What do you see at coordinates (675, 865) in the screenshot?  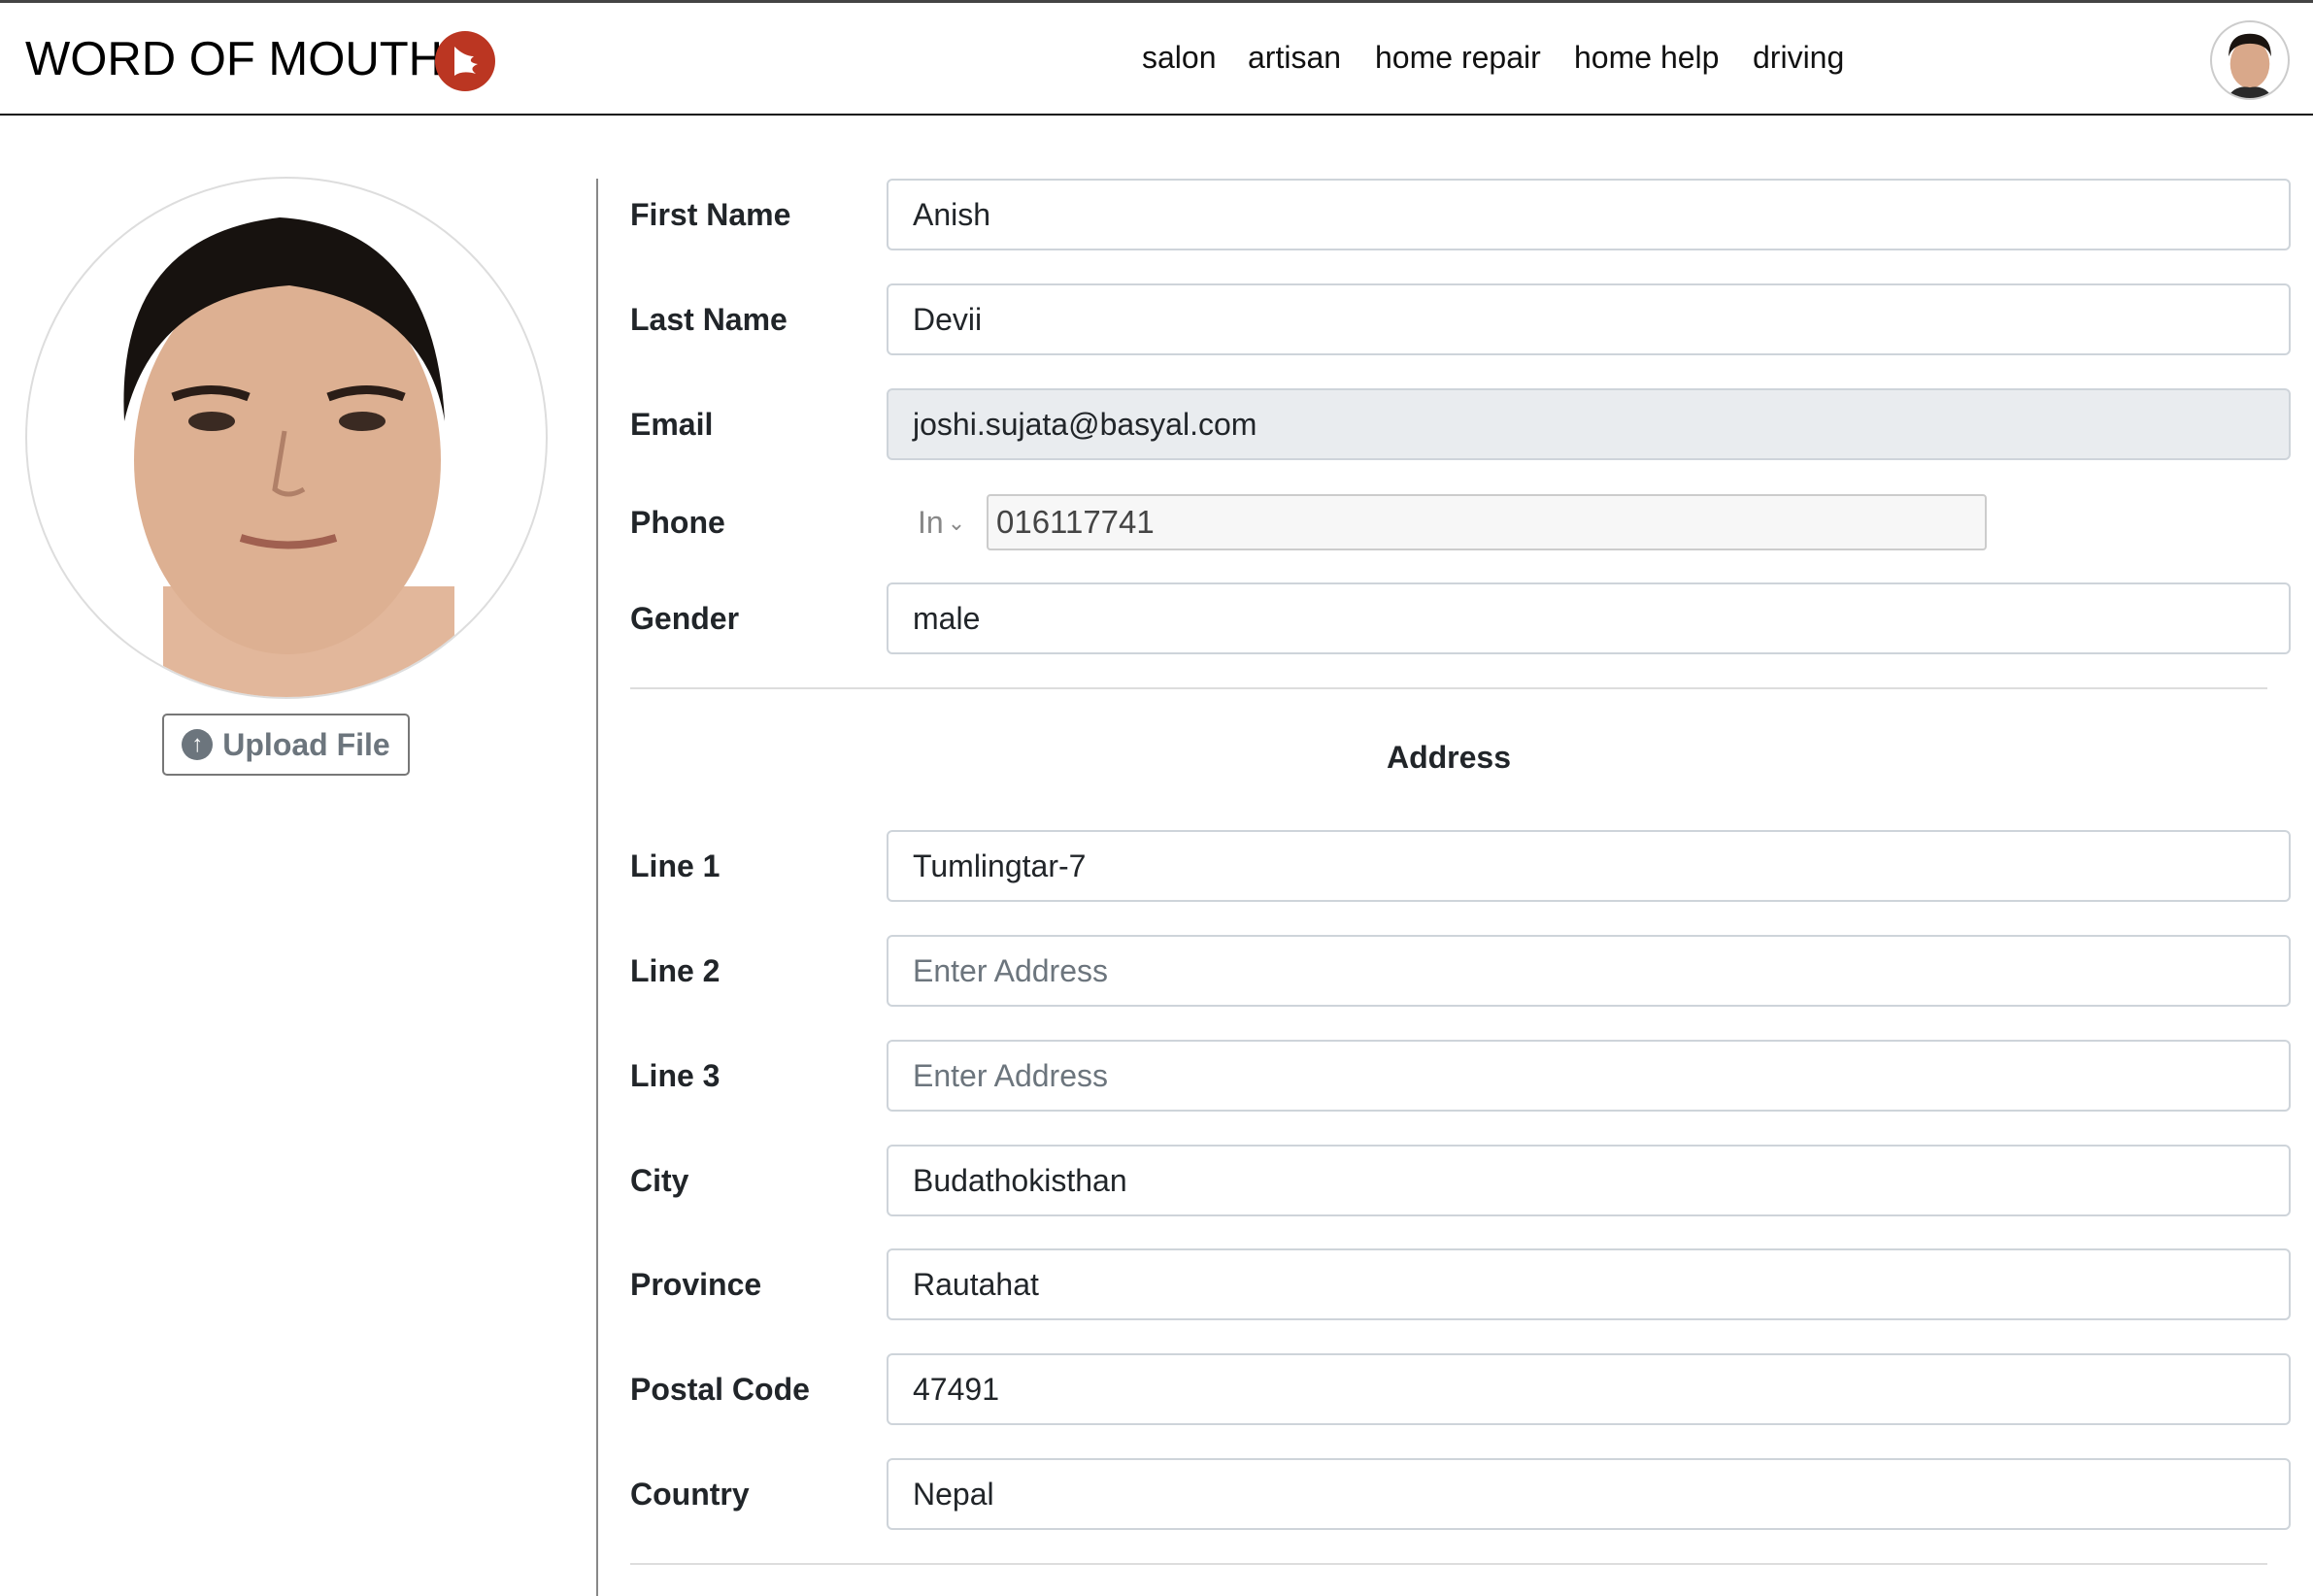 I see `line1-label: Line 1` at bounding box center [675, 865].